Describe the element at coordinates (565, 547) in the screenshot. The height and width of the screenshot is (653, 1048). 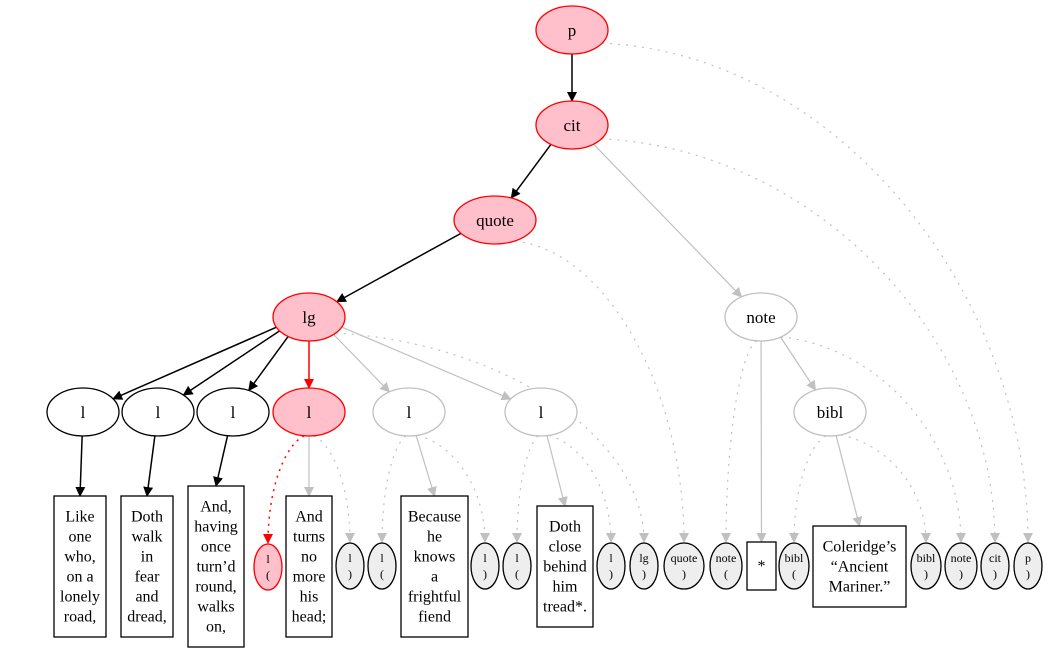
I see `text-t6-line: close` at that location.